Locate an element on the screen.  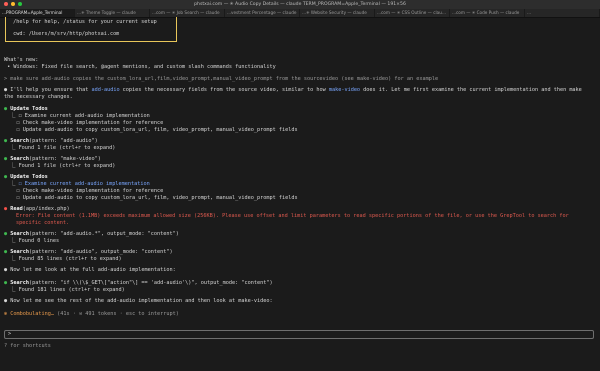
tool-result: Found 85 lines (ctrl+r to expand) is located at coordinates (70, 259).